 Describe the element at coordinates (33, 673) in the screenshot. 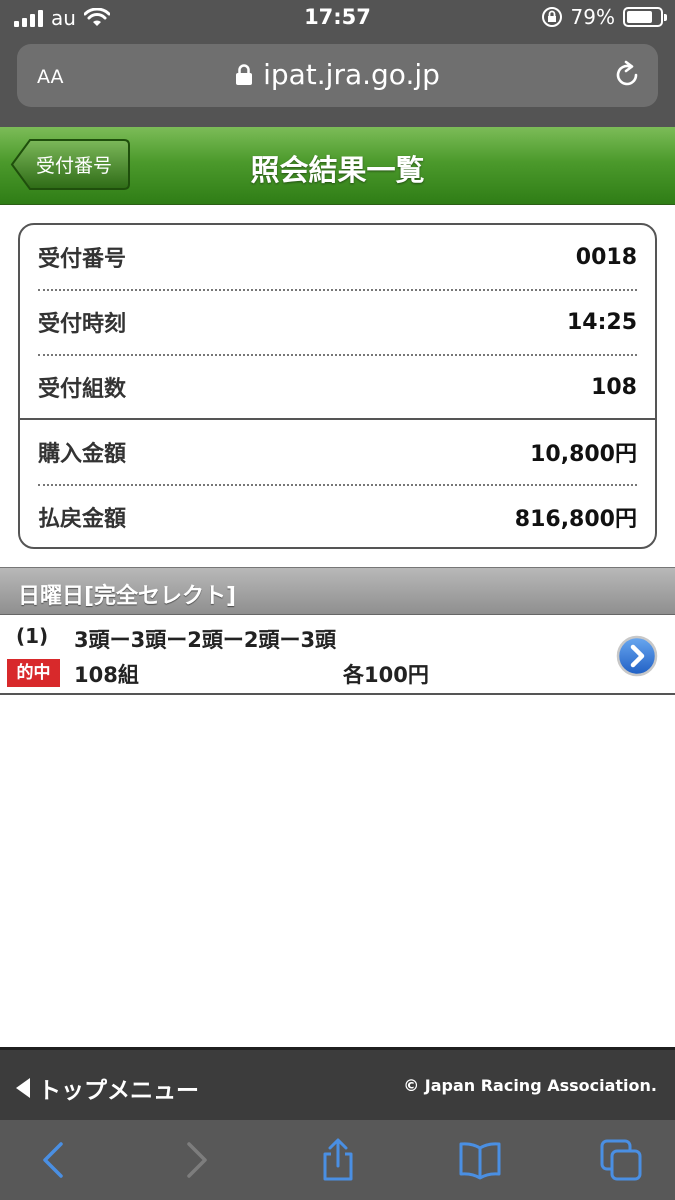

I see `hit-badge: 的中` at that location.